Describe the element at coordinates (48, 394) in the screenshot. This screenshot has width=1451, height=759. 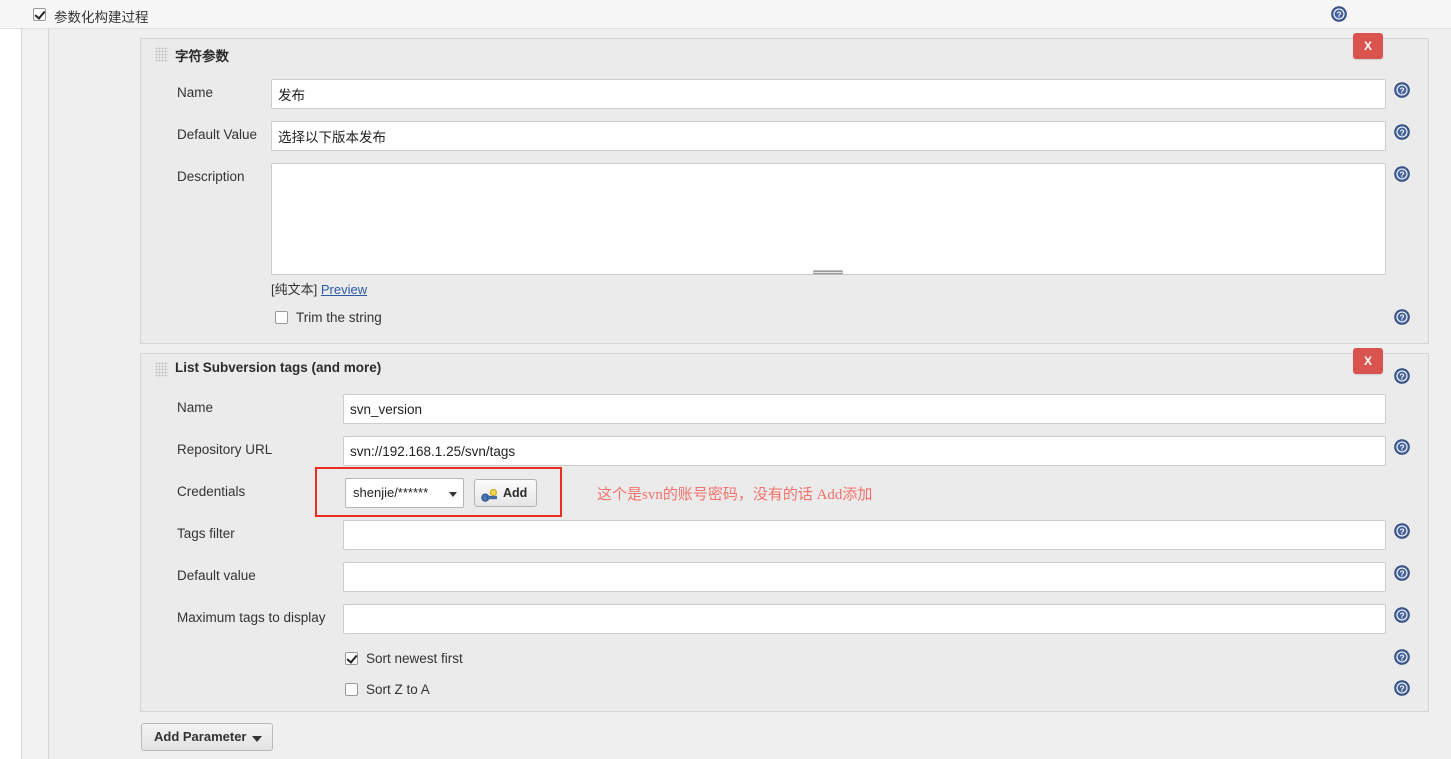
I see `gutter-rail-inner` at that location.